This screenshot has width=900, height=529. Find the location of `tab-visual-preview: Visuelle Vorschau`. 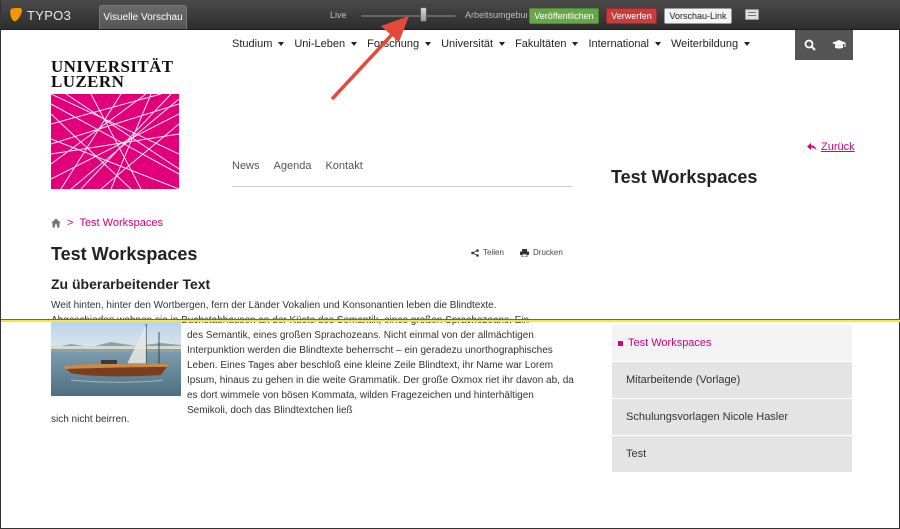

tab-visual-preview: Visuelle Vorschau is located at coordinates (143, 17).